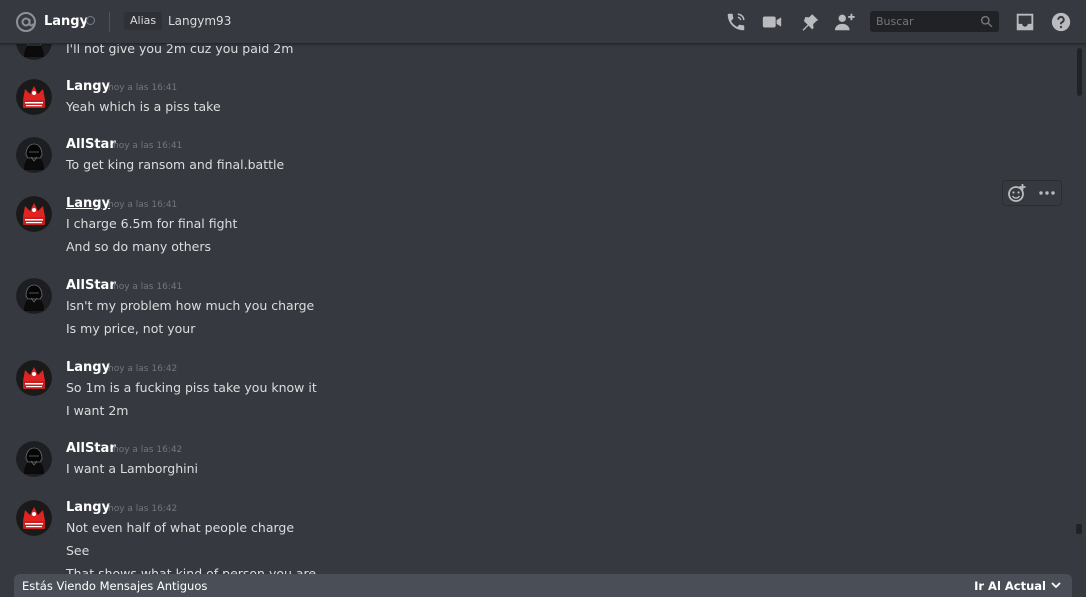 This screenshot has height=597, width=1086. I want to click on at-icon, so click(26, 22).